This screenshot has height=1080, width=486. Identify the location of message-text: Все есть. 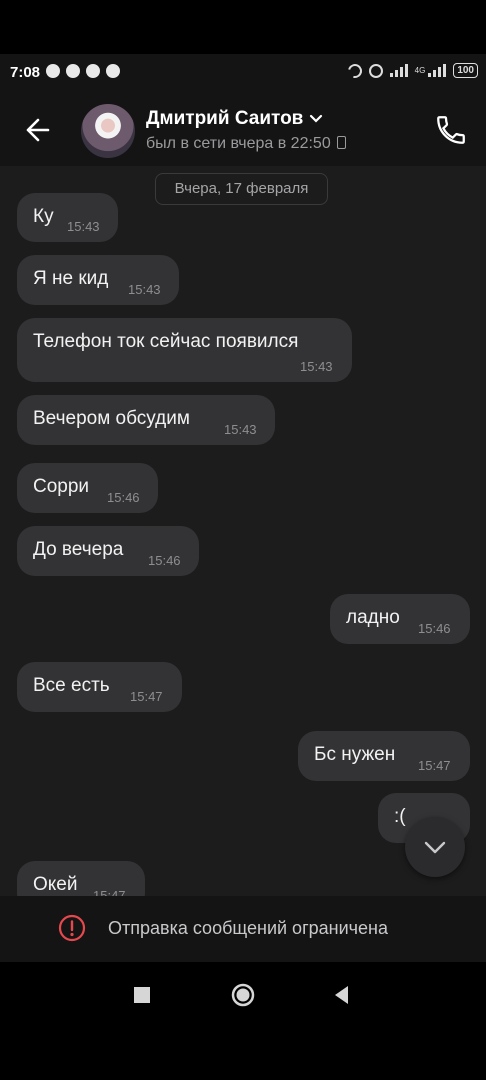
(71, 685).